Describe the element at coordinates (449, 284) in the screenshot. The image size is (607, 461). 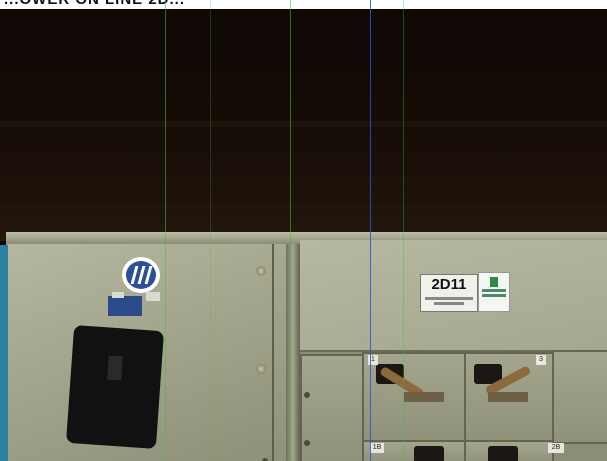
I see `panel-id-text: 2D11` at that location.